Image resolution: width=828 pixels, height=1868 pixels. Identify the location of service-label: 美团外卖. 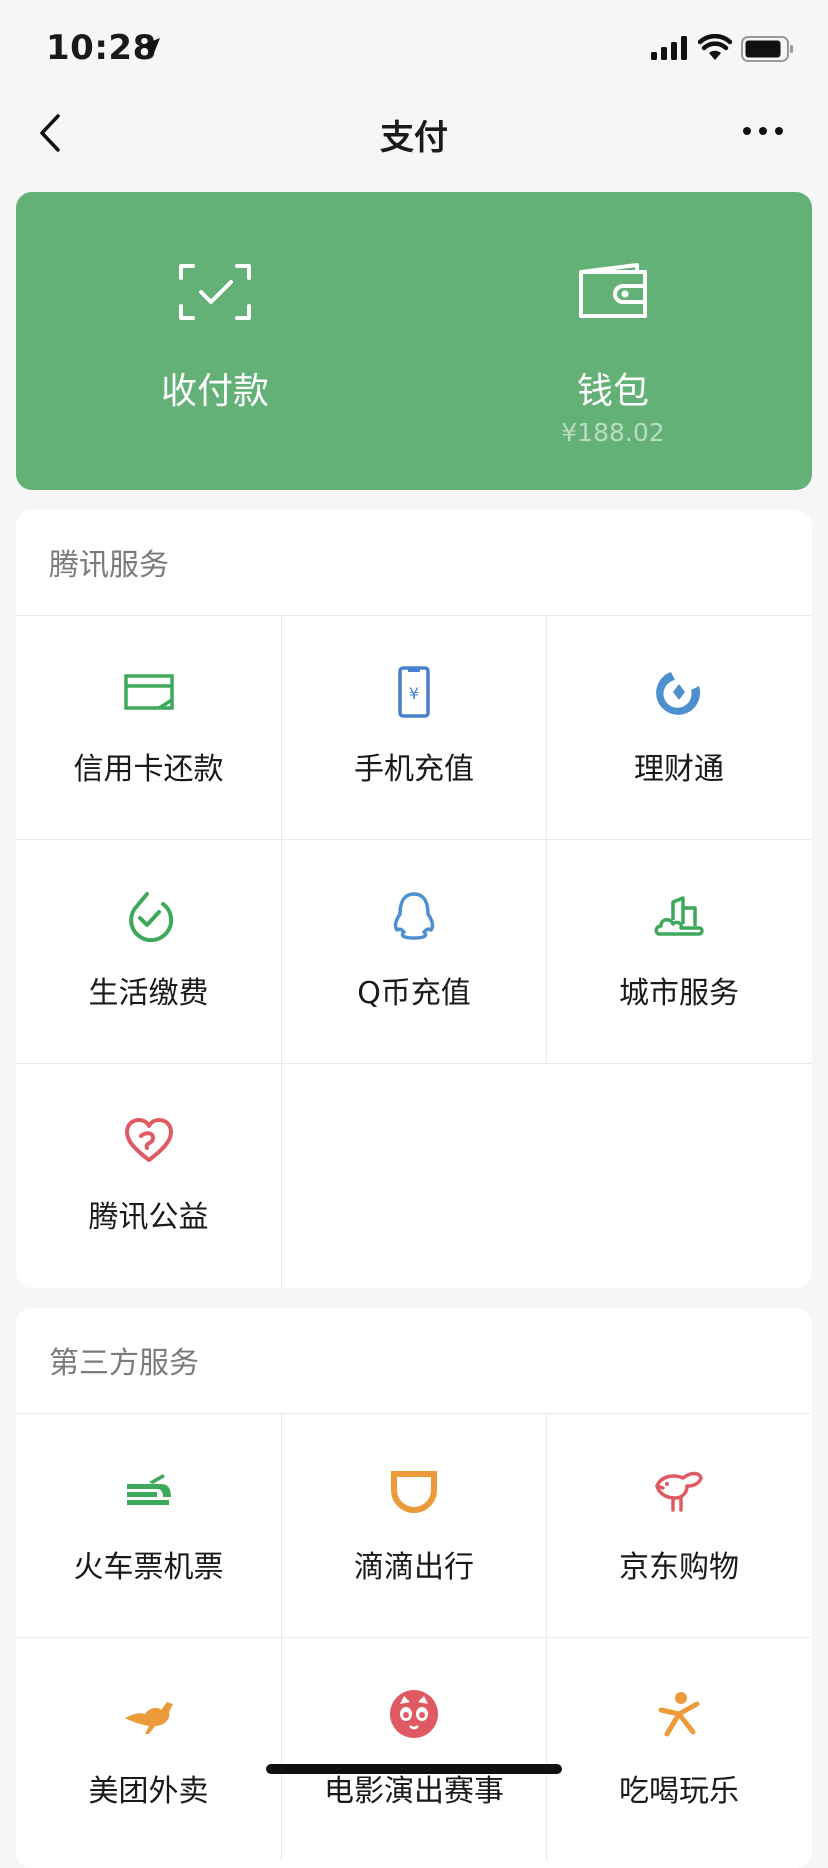
(148, 1791).